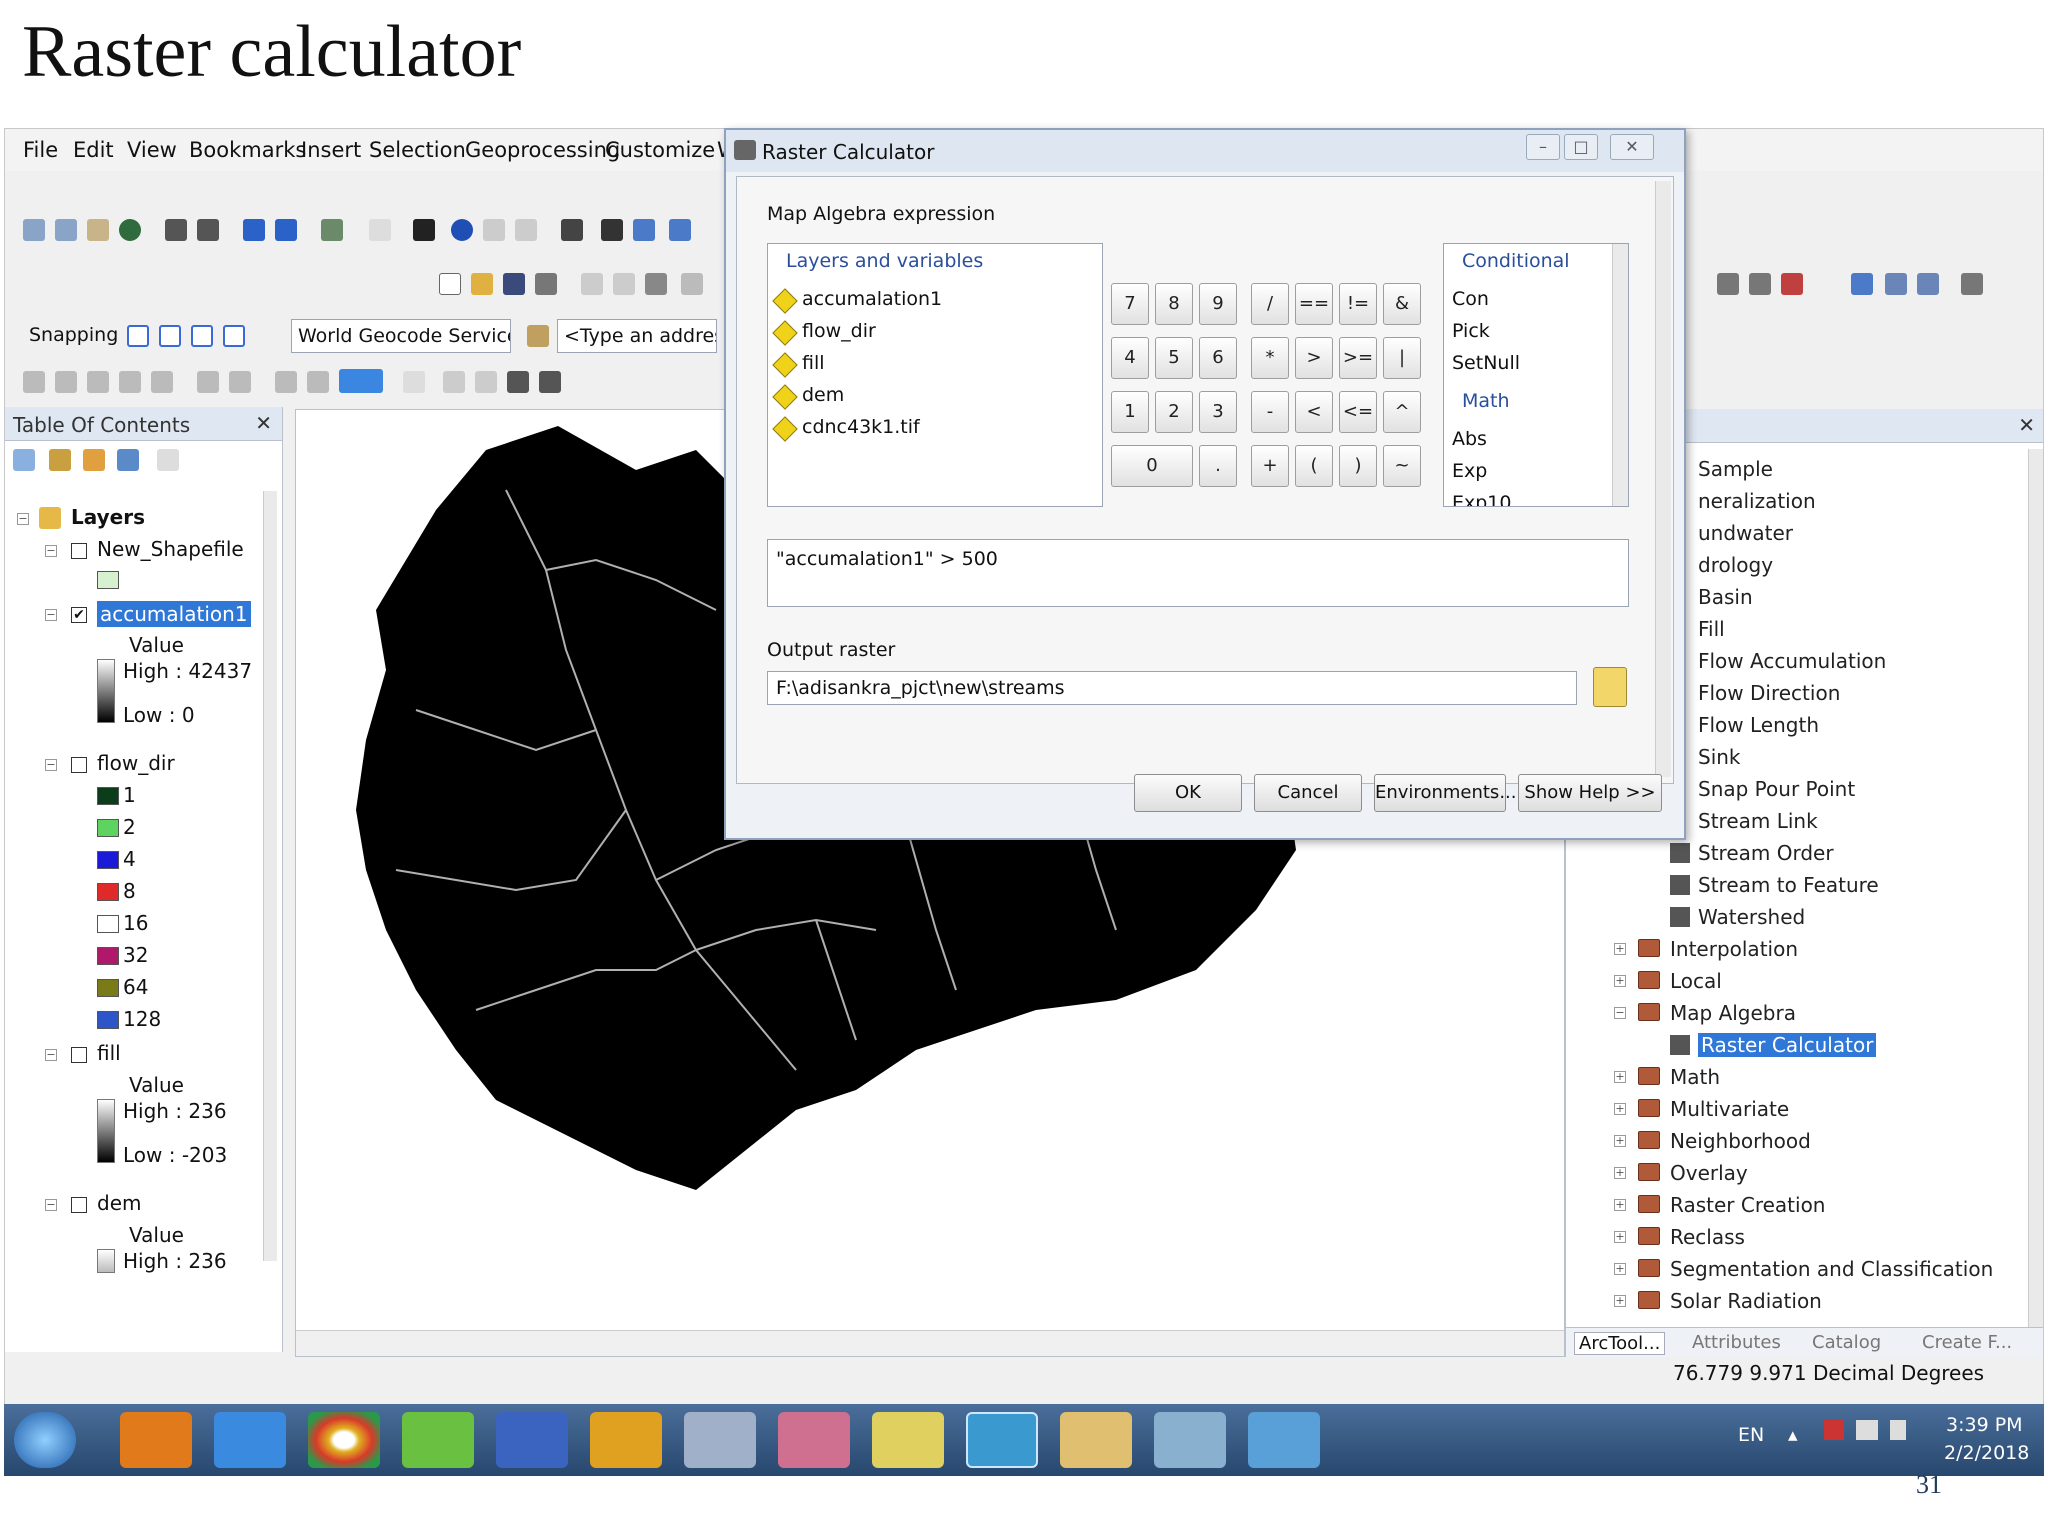  Describe the element at coordinates (1620, 949) in the screenshot. I see `interpolation-expand-icon: +` at that location.